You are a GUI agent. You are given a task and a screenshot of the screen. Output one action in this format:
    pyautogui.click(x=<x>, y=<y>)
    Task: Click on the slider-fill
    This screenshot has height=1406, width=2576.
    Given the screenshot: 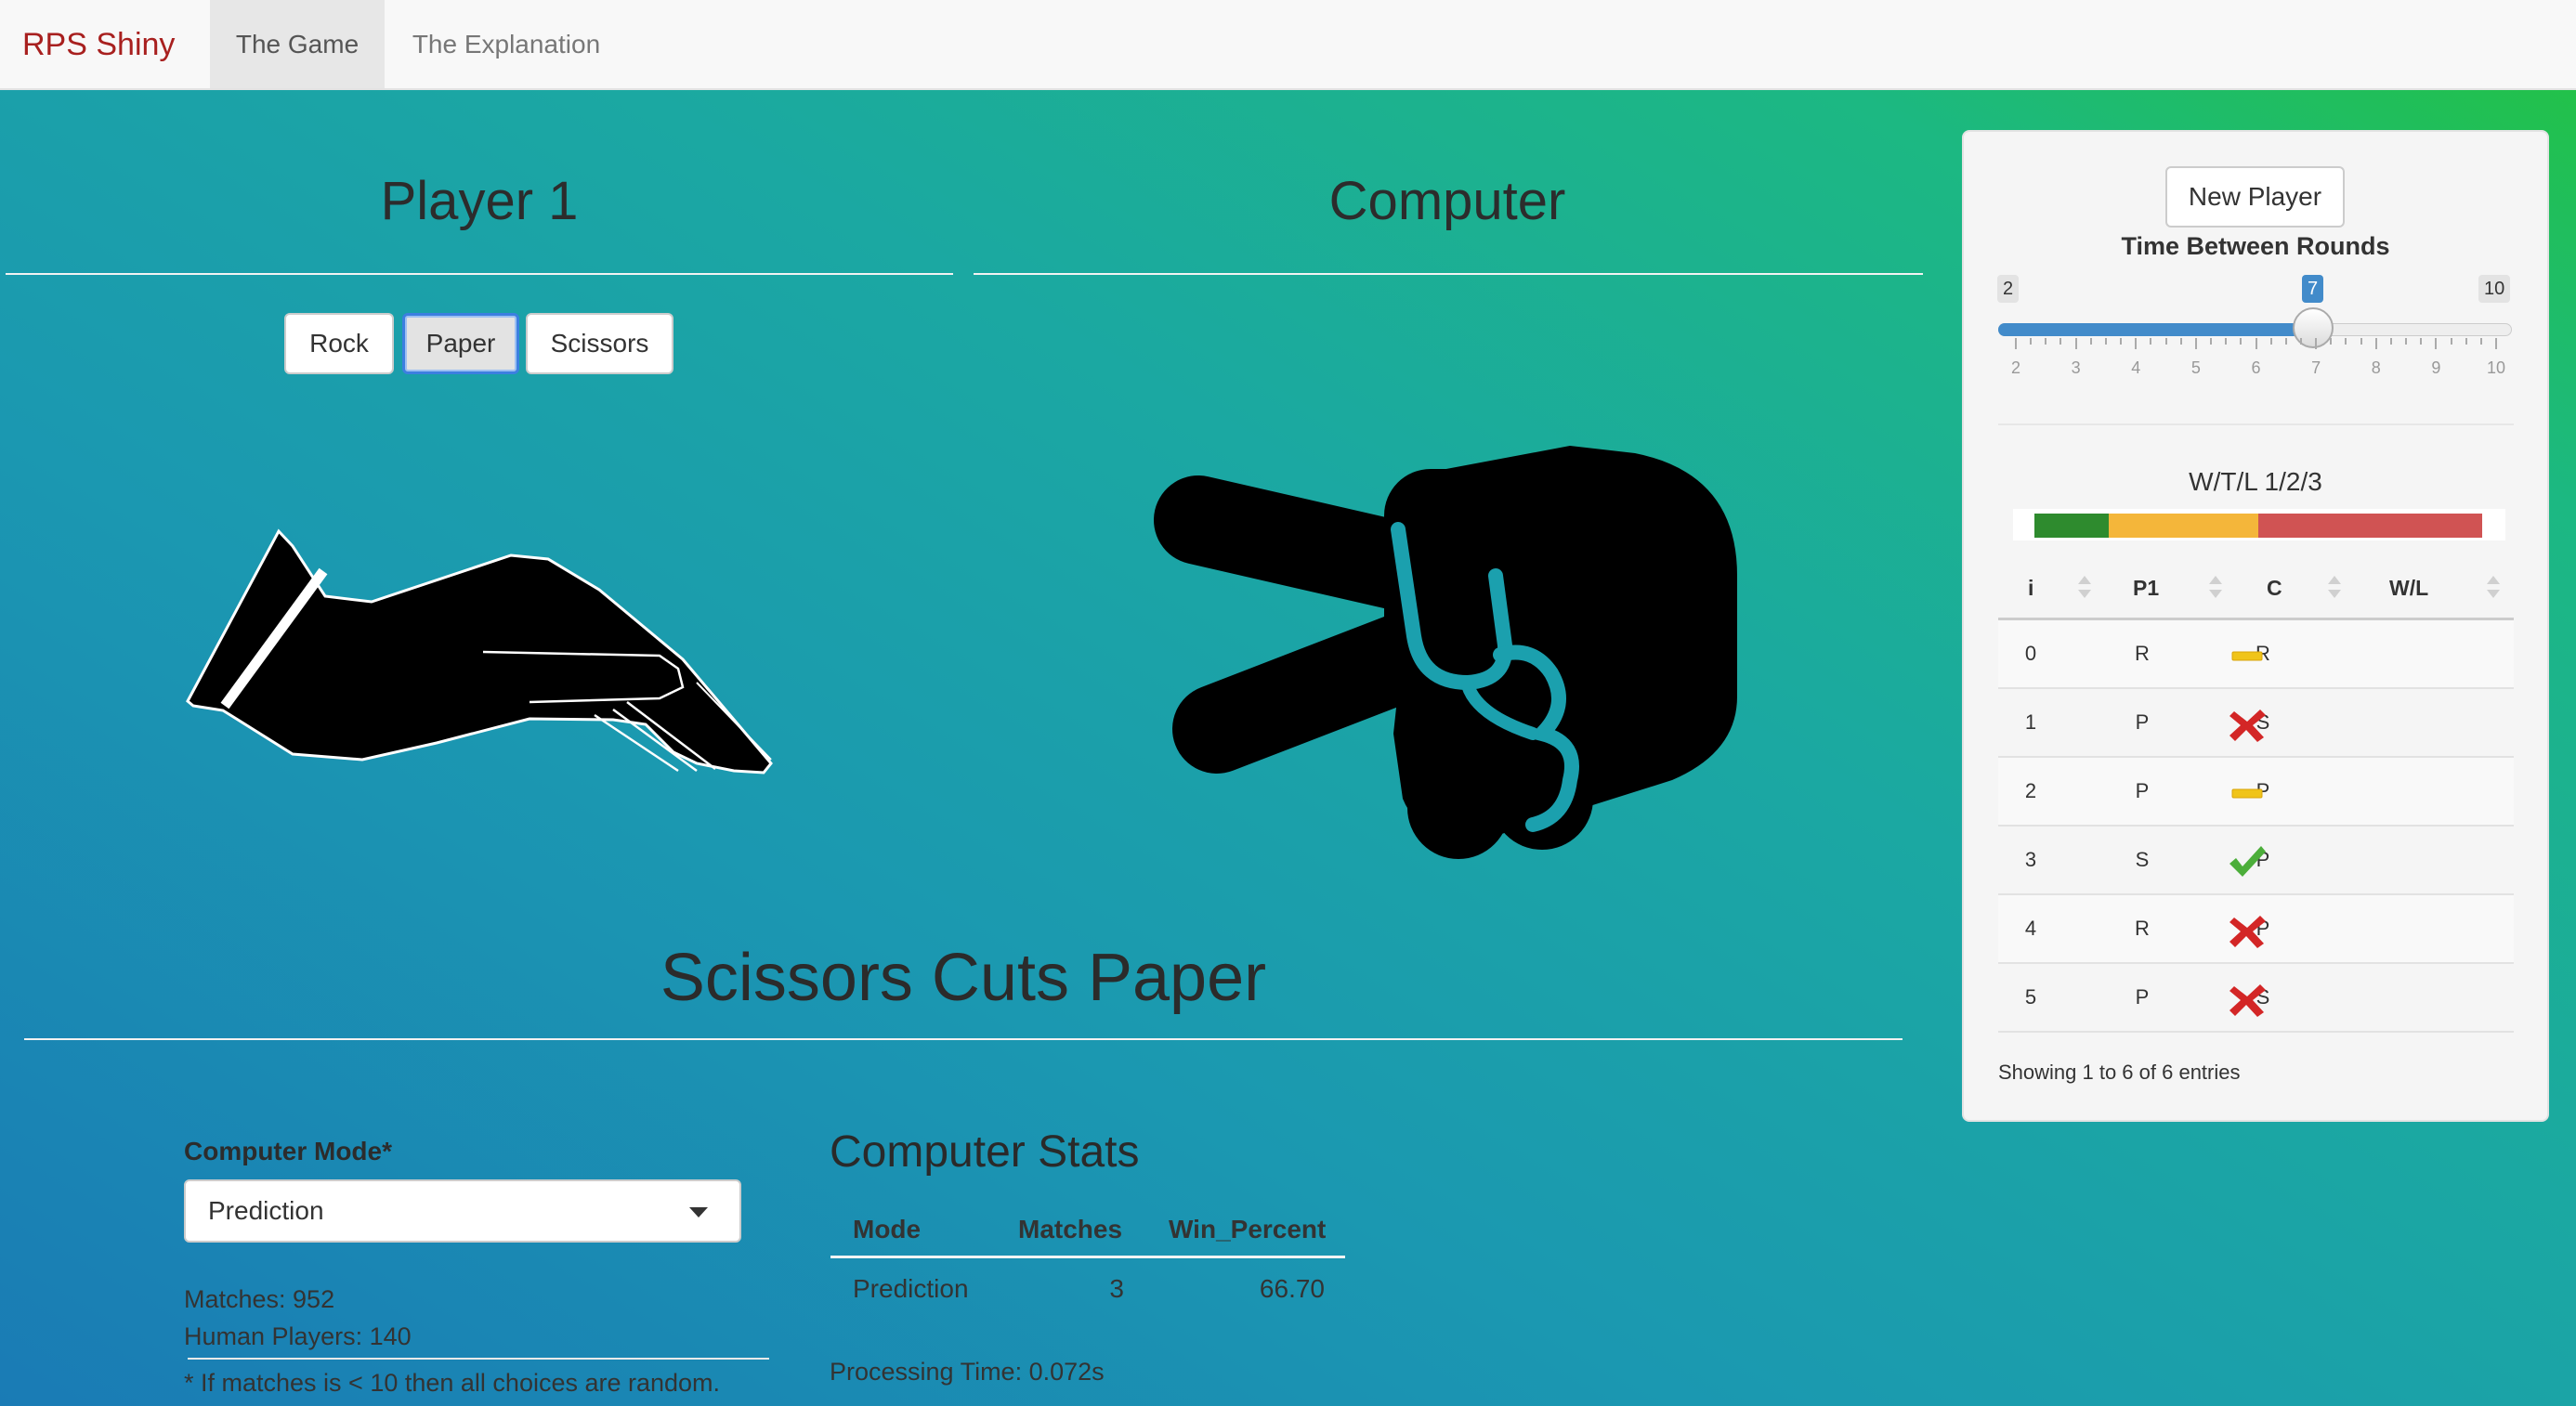 What is the action you would take?
    pyautogui.click(x=2156, y=329)
    